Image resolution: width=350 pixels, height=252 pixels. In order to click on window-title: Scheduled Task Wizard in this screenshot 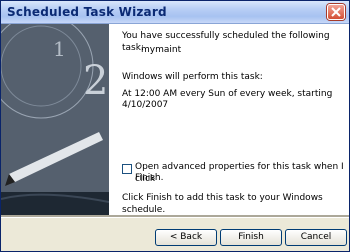, I will do `click(87, 12)`.